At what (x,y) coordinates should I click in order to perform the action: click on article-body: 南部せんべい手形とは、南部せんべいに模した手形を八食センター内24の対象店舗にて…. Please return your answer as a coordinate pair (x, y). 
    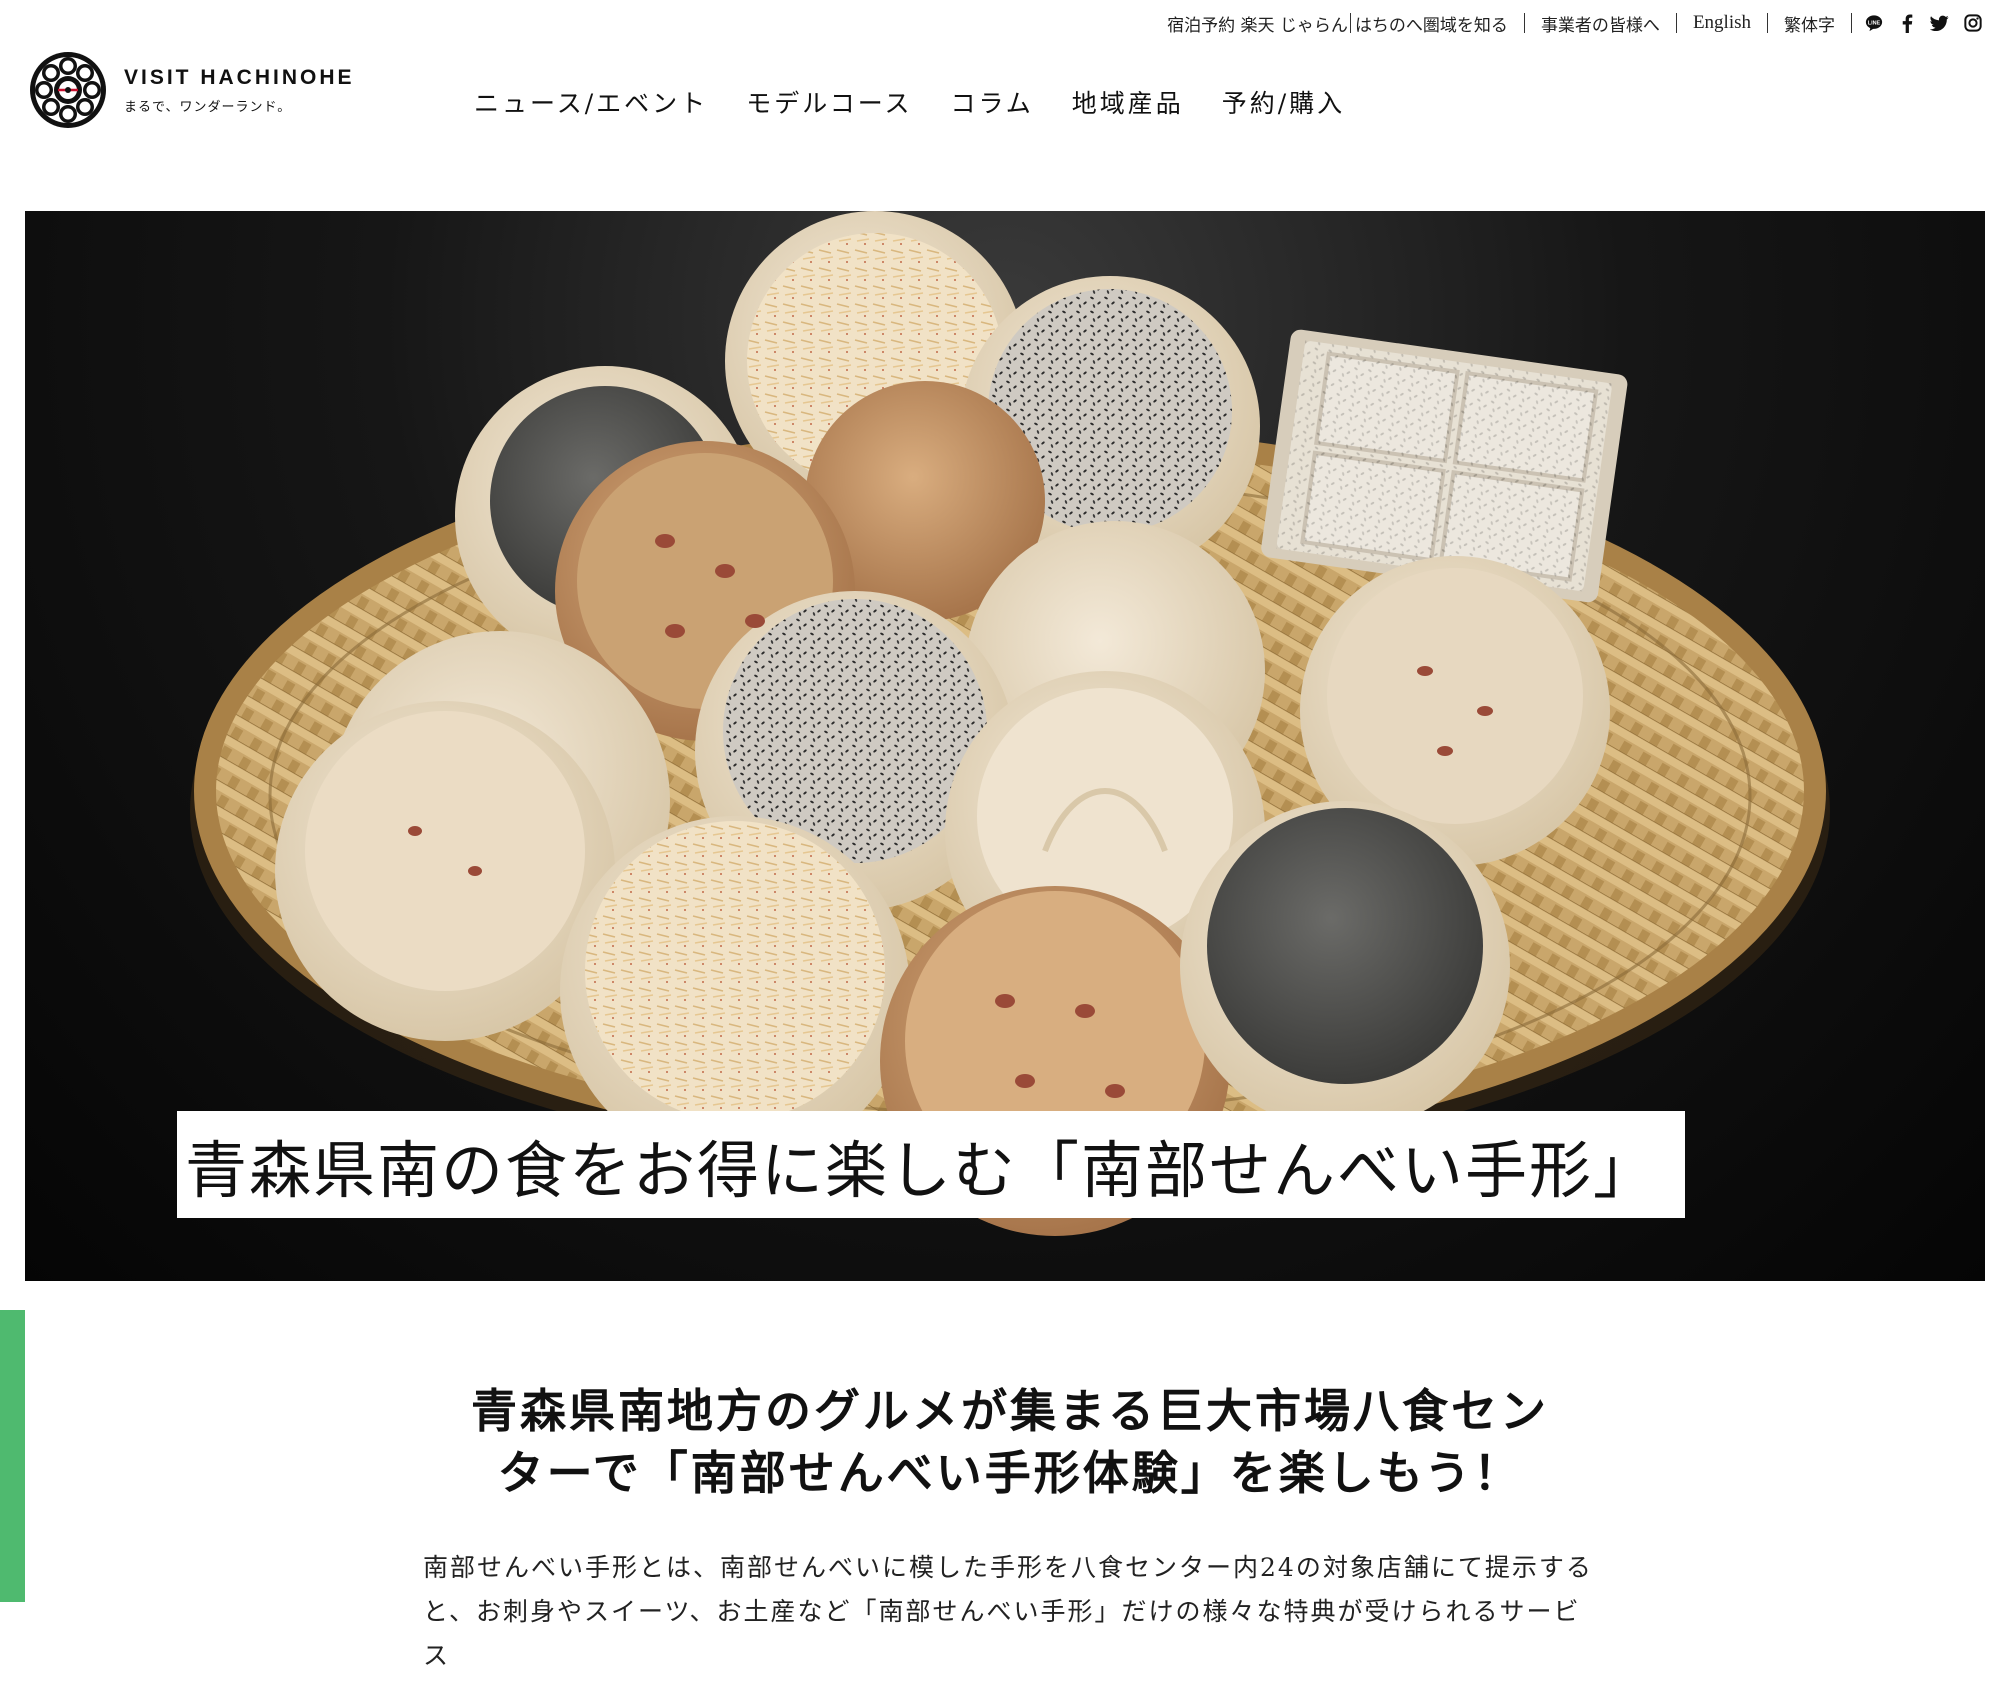
    Looking at the image, I should click on (1010, 1612).